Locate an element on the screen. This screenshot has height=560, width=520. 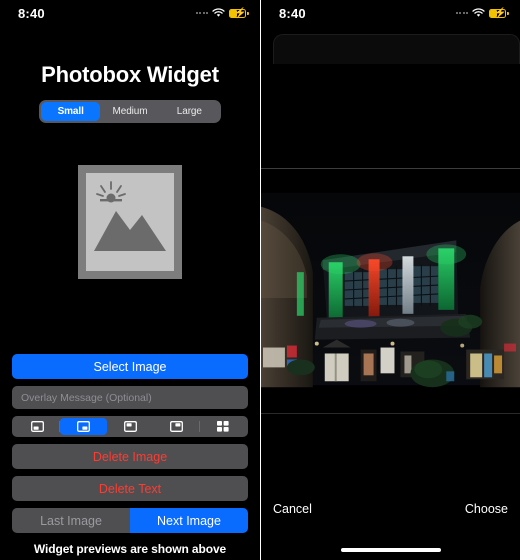
sheet-top-card is located at coordinates (396, 49).